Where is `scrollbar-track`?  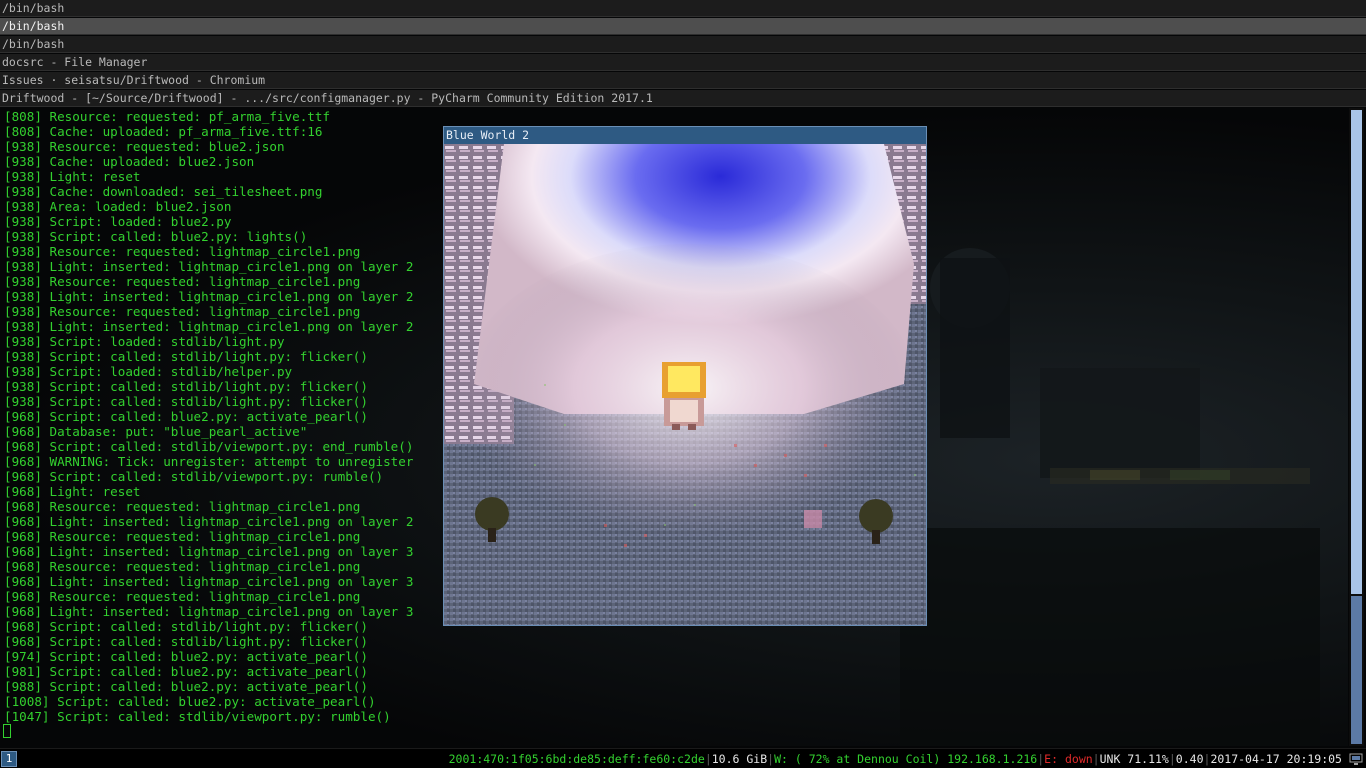 scrollbar-track is located at coordinates (1356, 352).